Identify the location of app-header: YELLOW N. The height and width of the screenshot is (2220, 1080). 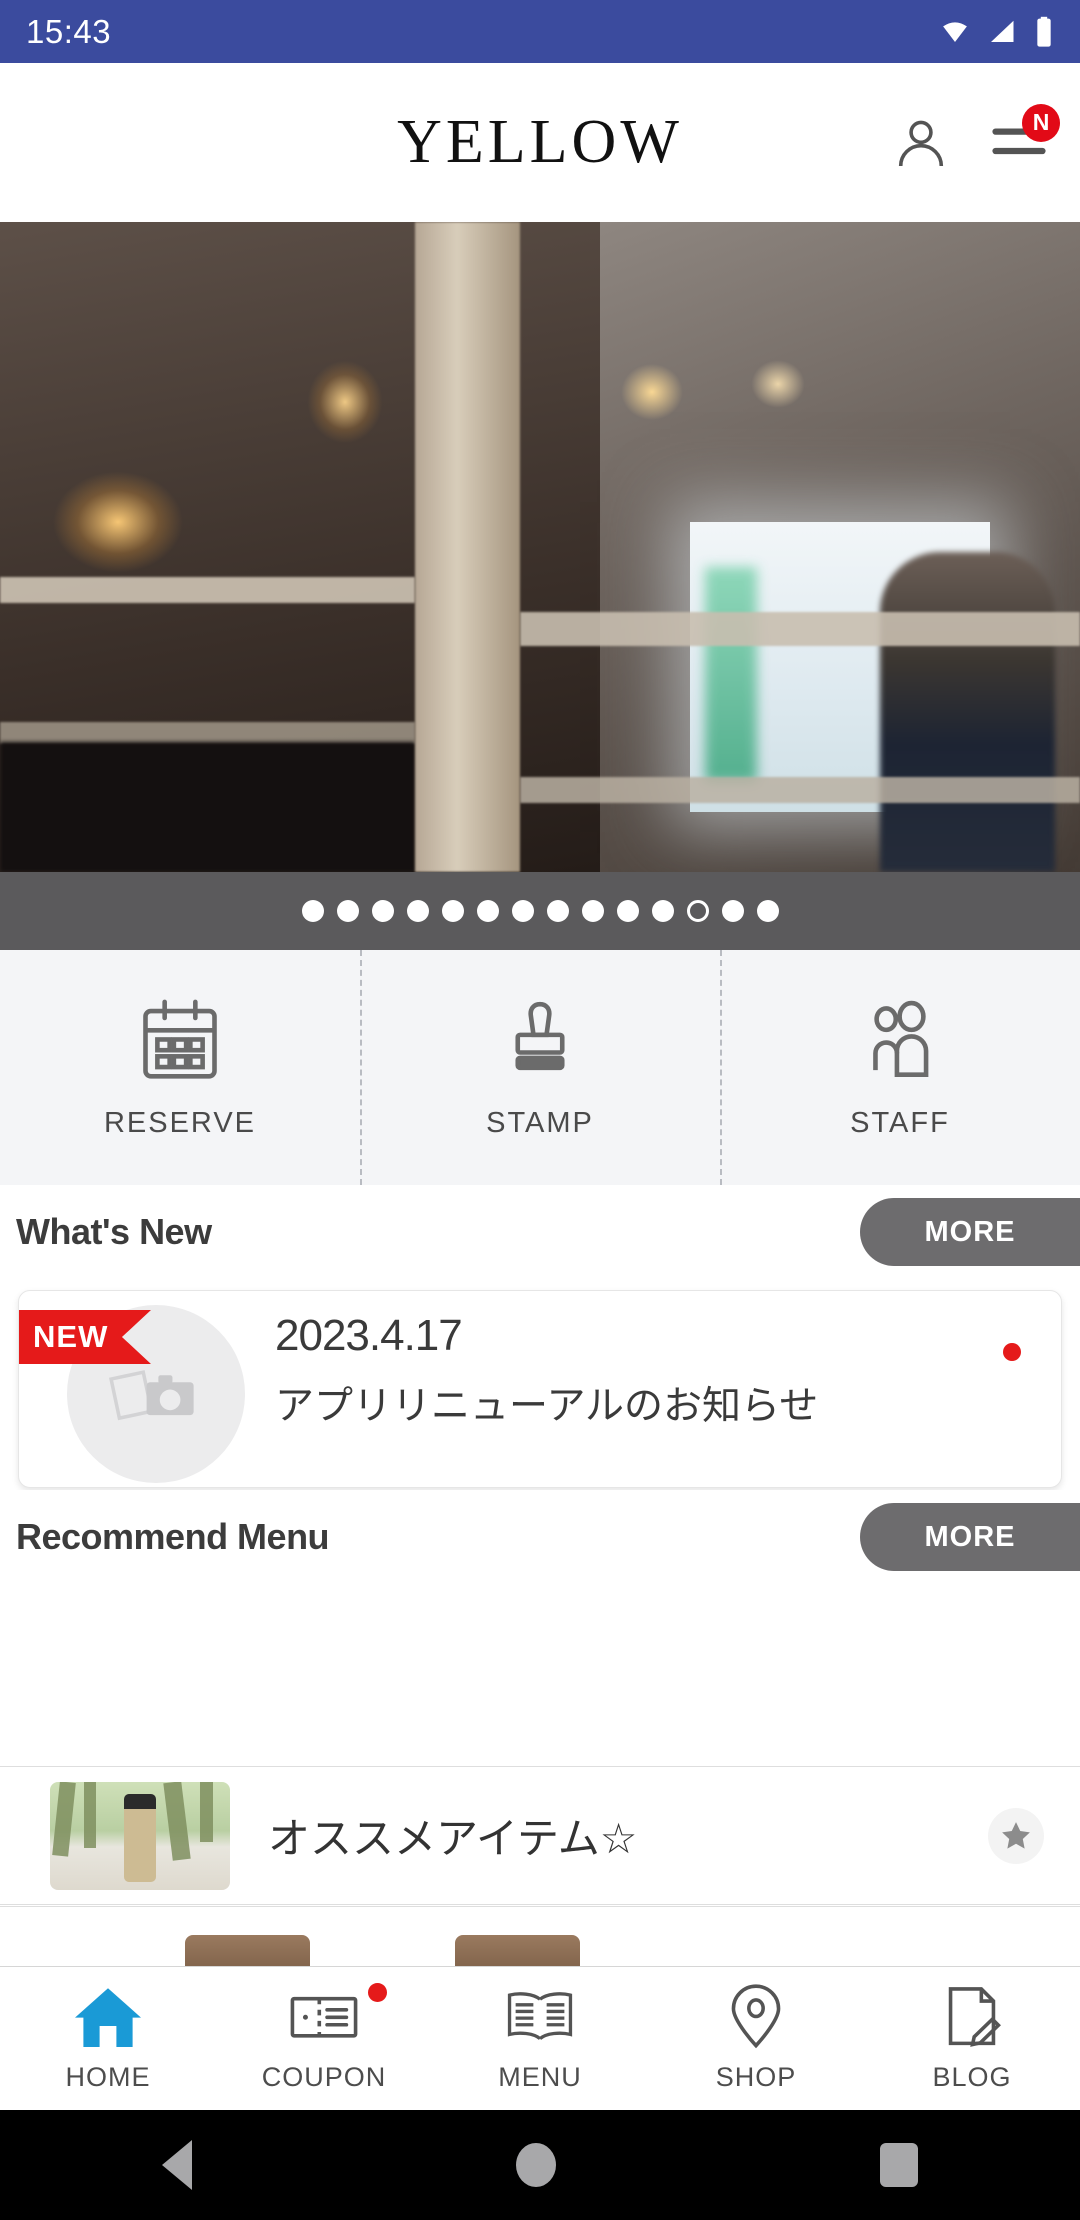
(540, 142).